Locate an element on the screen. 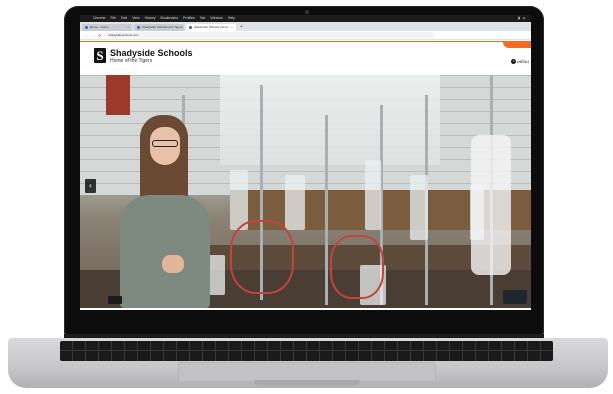 This screenshot has width=613, height=394. student is located at coordinates (157, 211).